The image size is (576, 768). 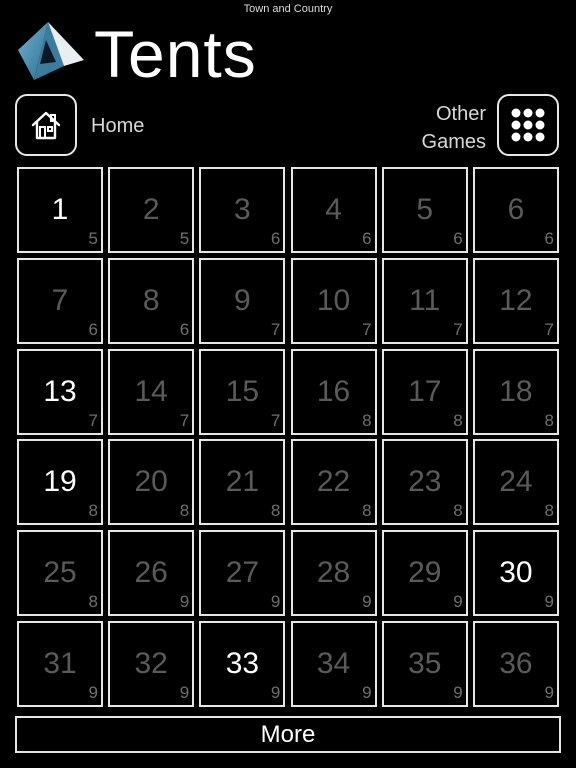 I want to click on level-number: 36, so click(x=516, y=663).